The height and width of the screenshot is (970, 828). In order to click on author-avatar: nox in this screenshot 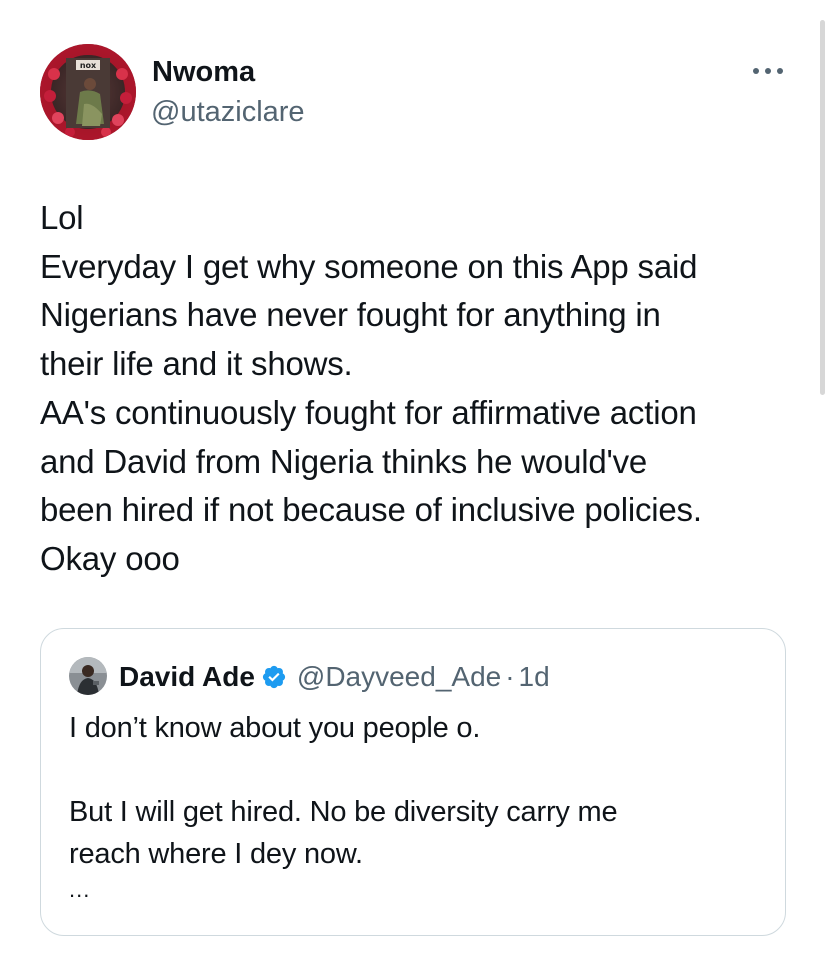, I will do `click(88, 92)`.